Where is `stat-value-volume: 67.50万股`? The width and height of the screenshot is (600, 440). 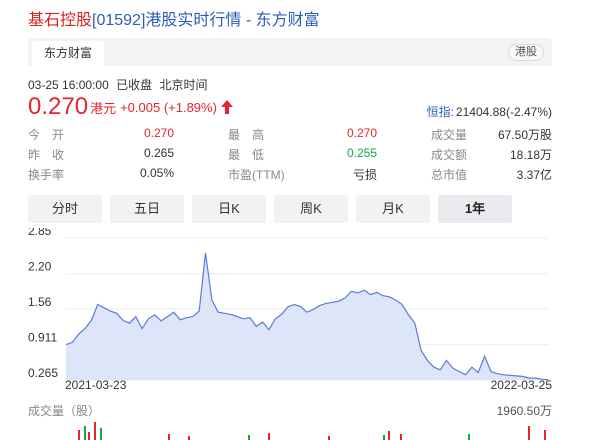
stat-value-volume: 67.50万股 is located at coordinates (524, 135).